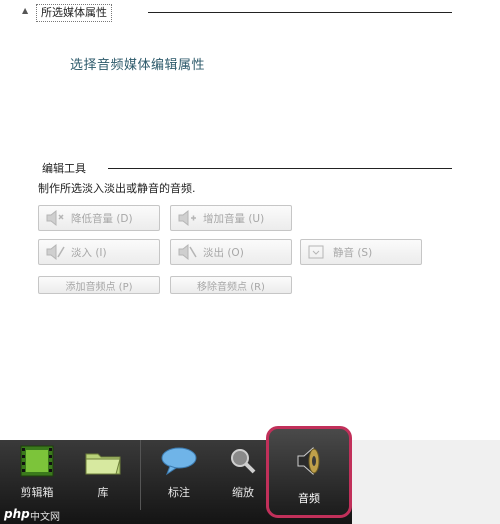 This screenshot has width=500, height=524. Describe the element at coordinates (64, 168) in the screenshot. I see `edit-tools-title: 编辑工具` at that location.